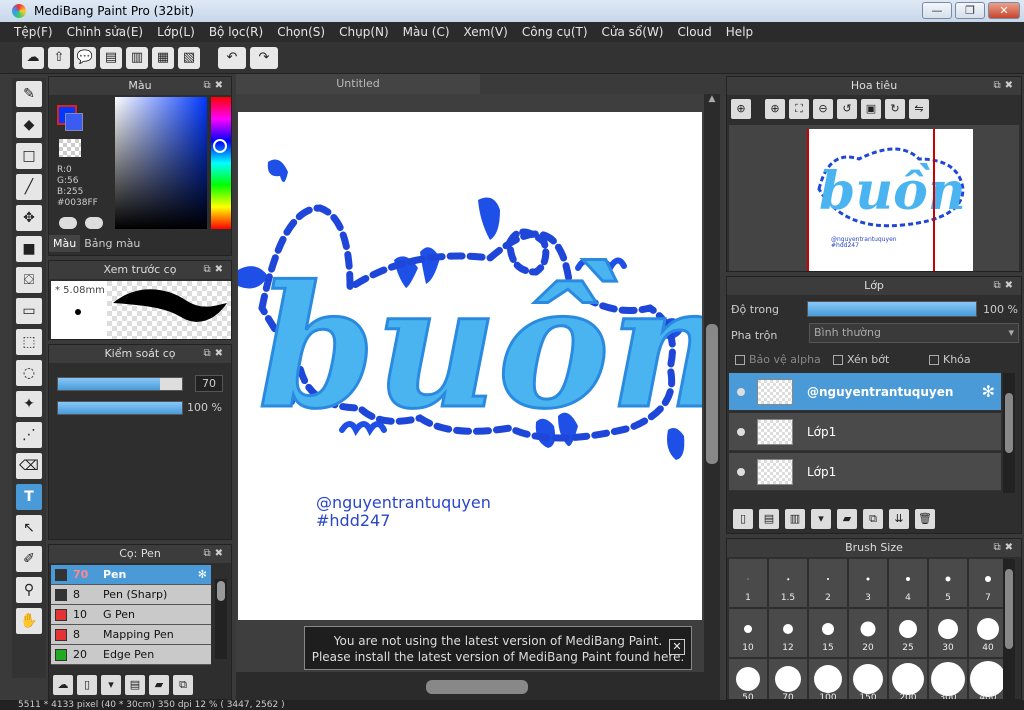 The width and height of the screenshot is (1024, 710). I want to click on clipping-checkbox, so click(838, 360).